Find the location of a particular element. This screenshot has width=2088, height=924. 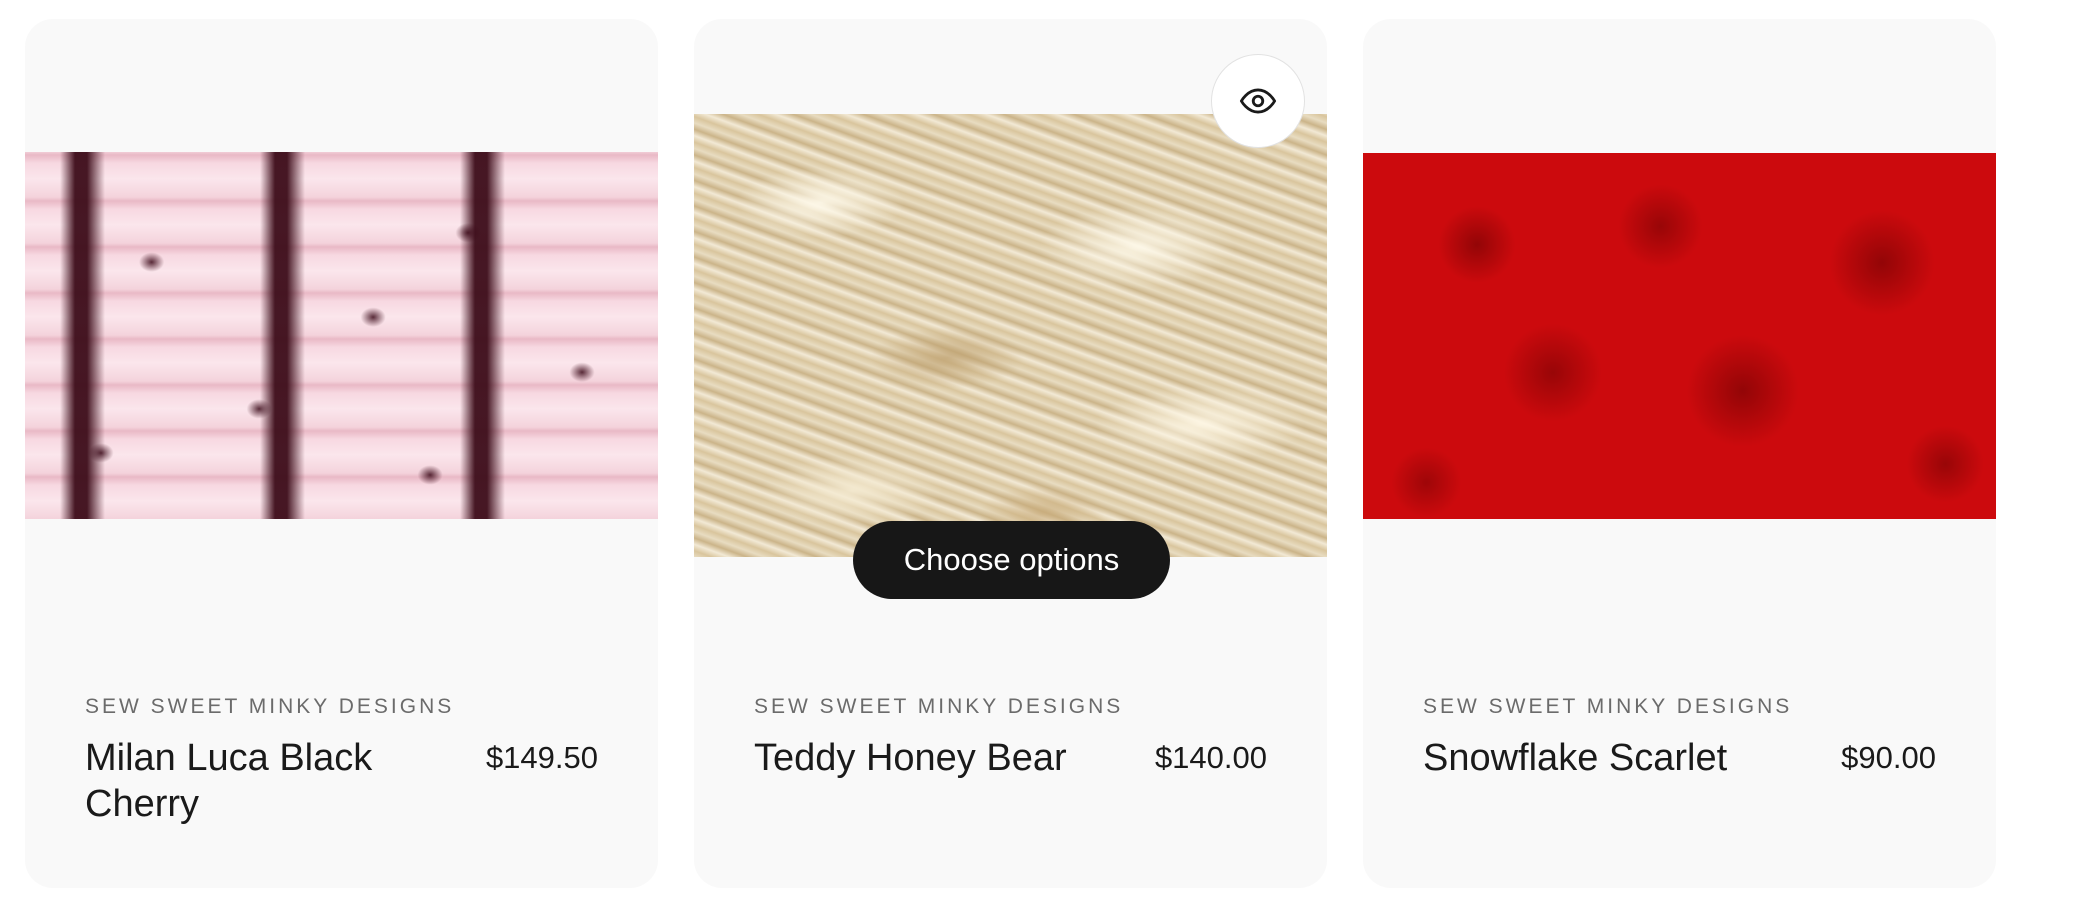

title-row: Milan Luca Black Cherry $149.50 is located at coordinates (341, 781).